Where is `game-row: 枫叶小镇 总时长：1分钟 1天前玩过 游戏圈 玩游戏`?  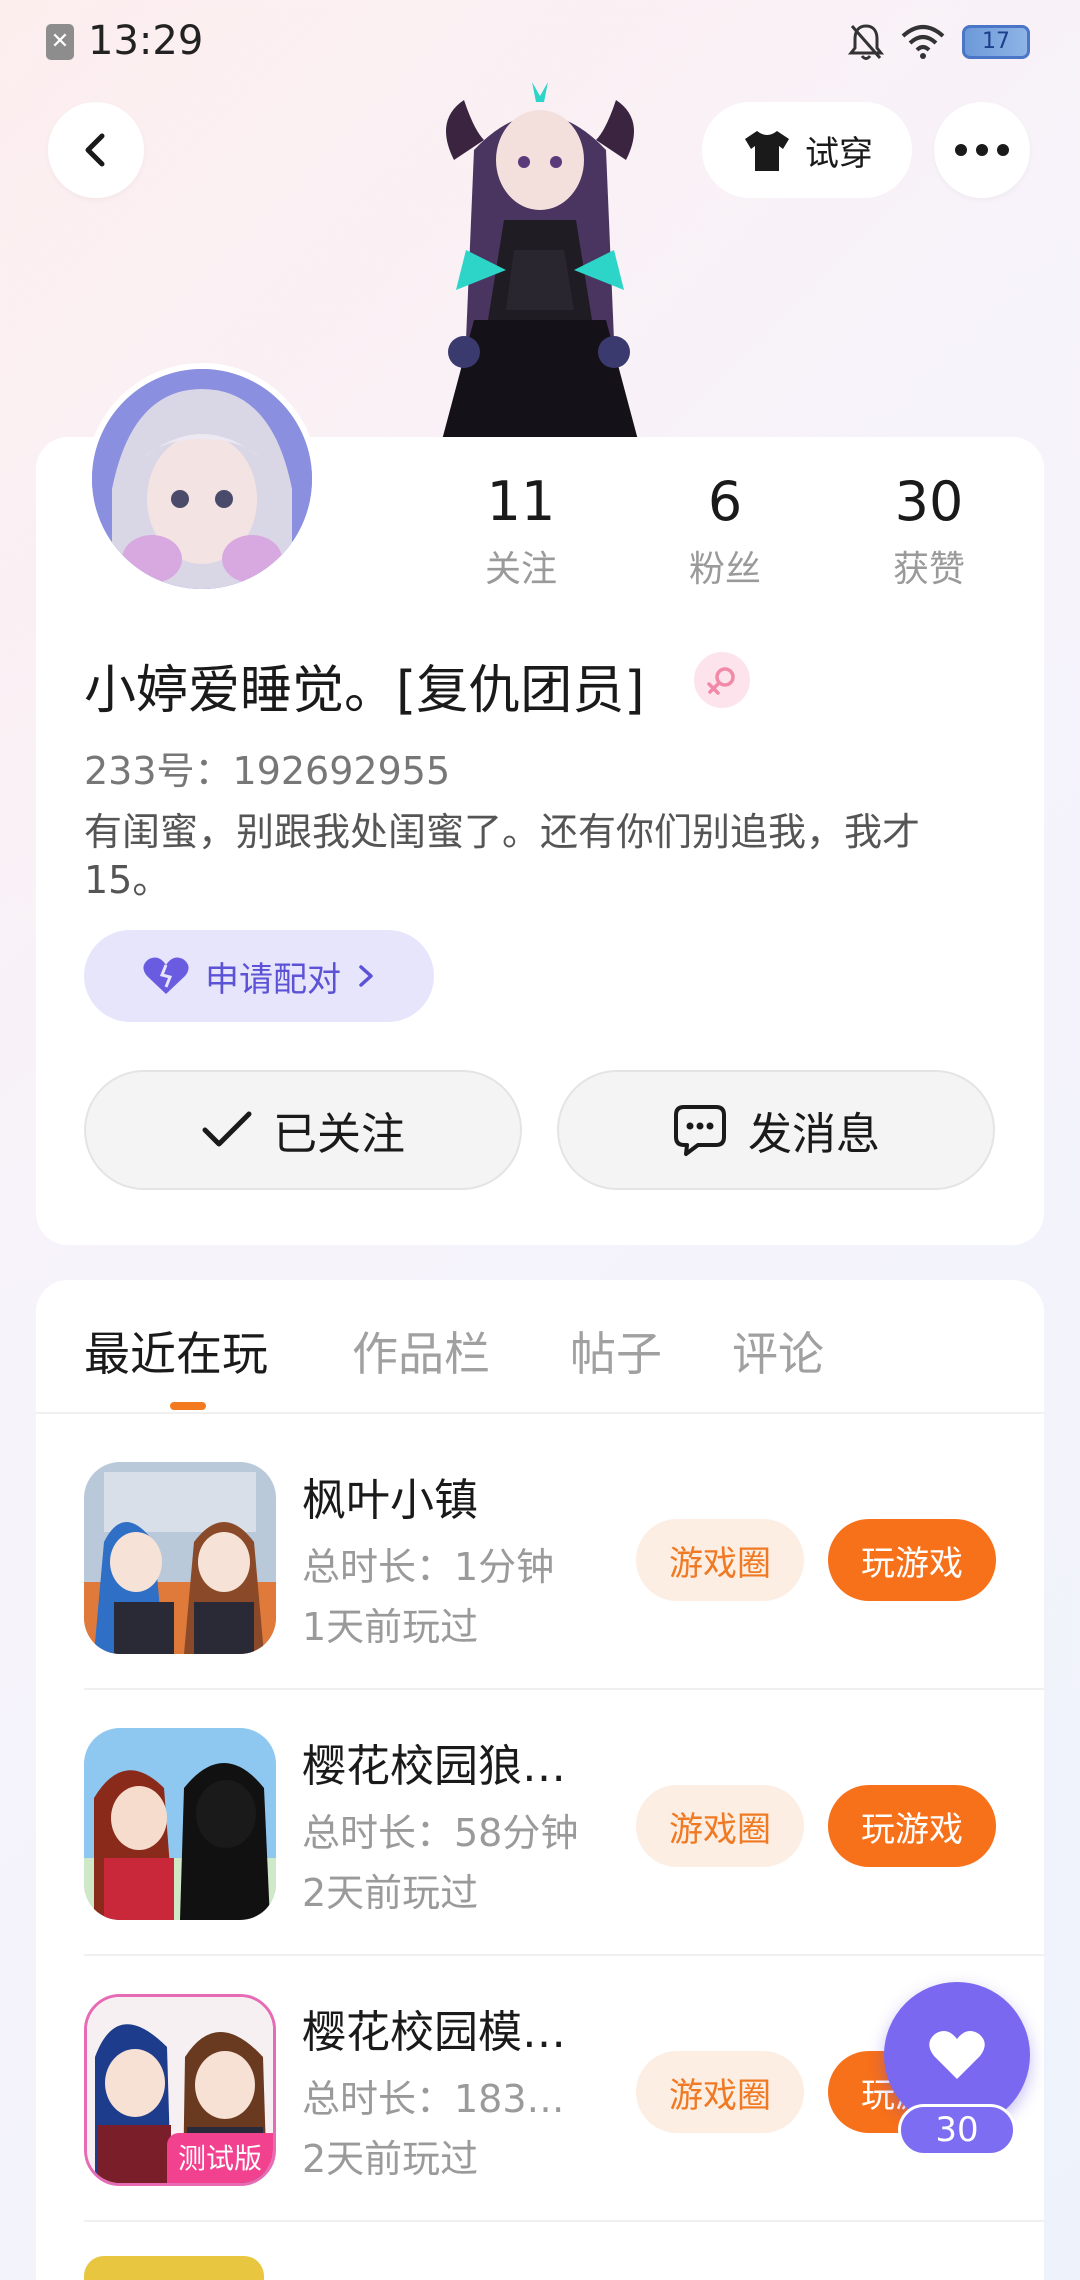 game-row: 枫叶小镇 总时长：1分钟 1天前玩过 游戏圈 玩游戏 is located at coordinates (564, 1557).